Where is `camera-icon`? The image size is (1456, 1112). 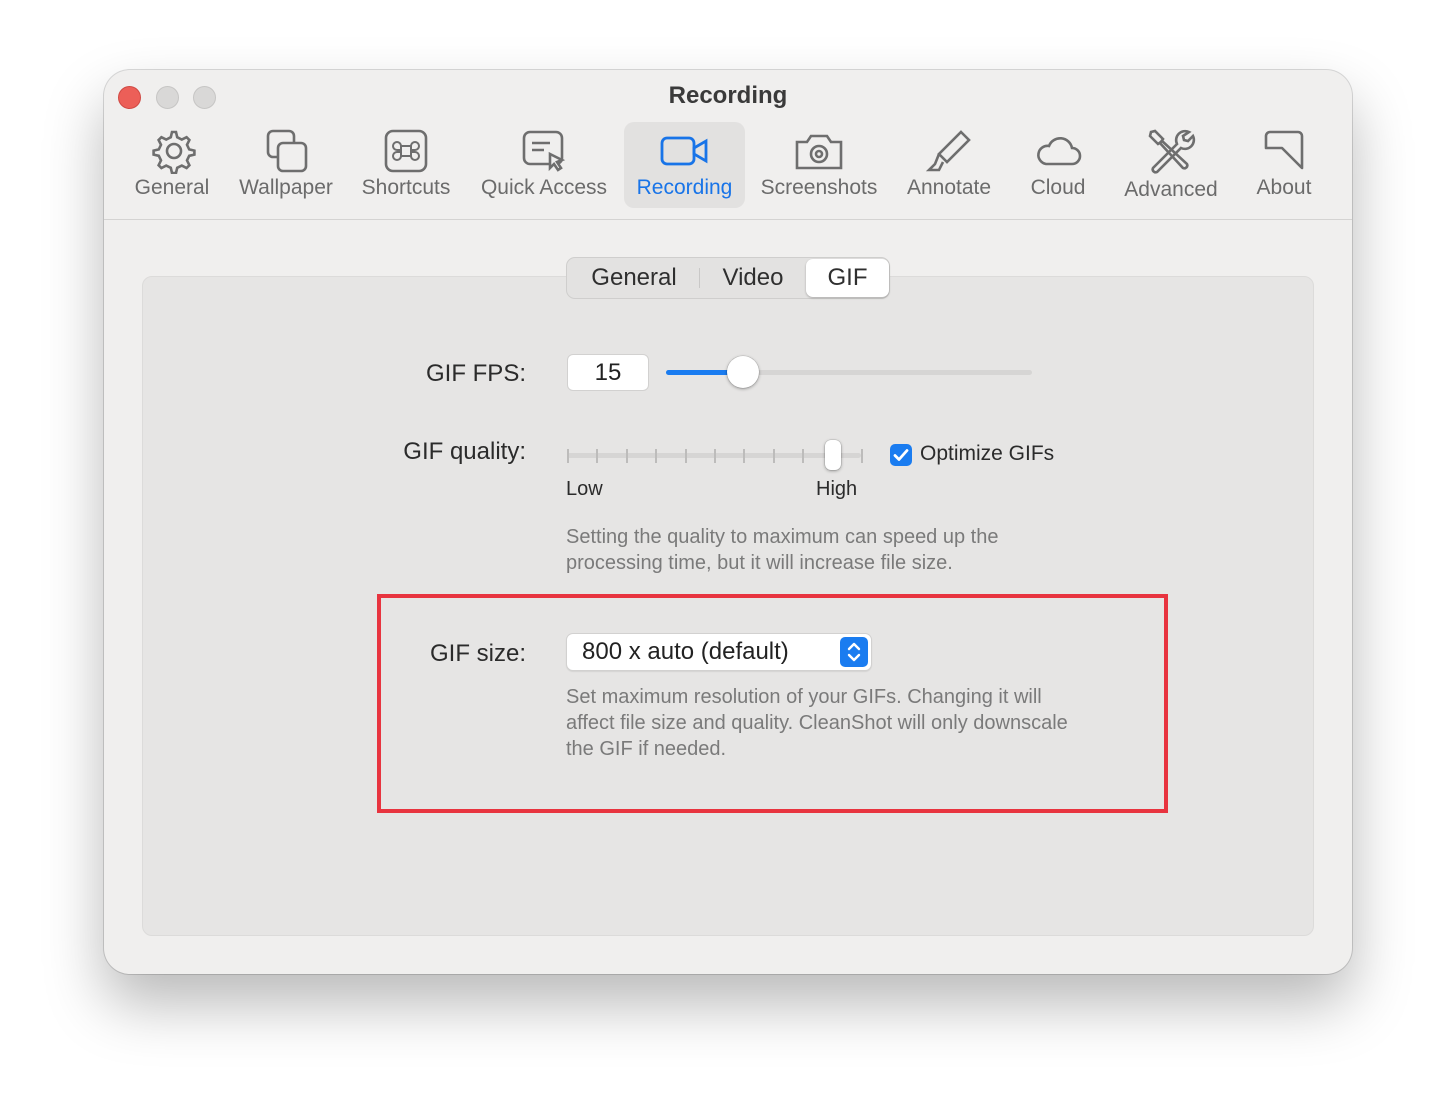
camera-icon is located at coordinates (819, 152).